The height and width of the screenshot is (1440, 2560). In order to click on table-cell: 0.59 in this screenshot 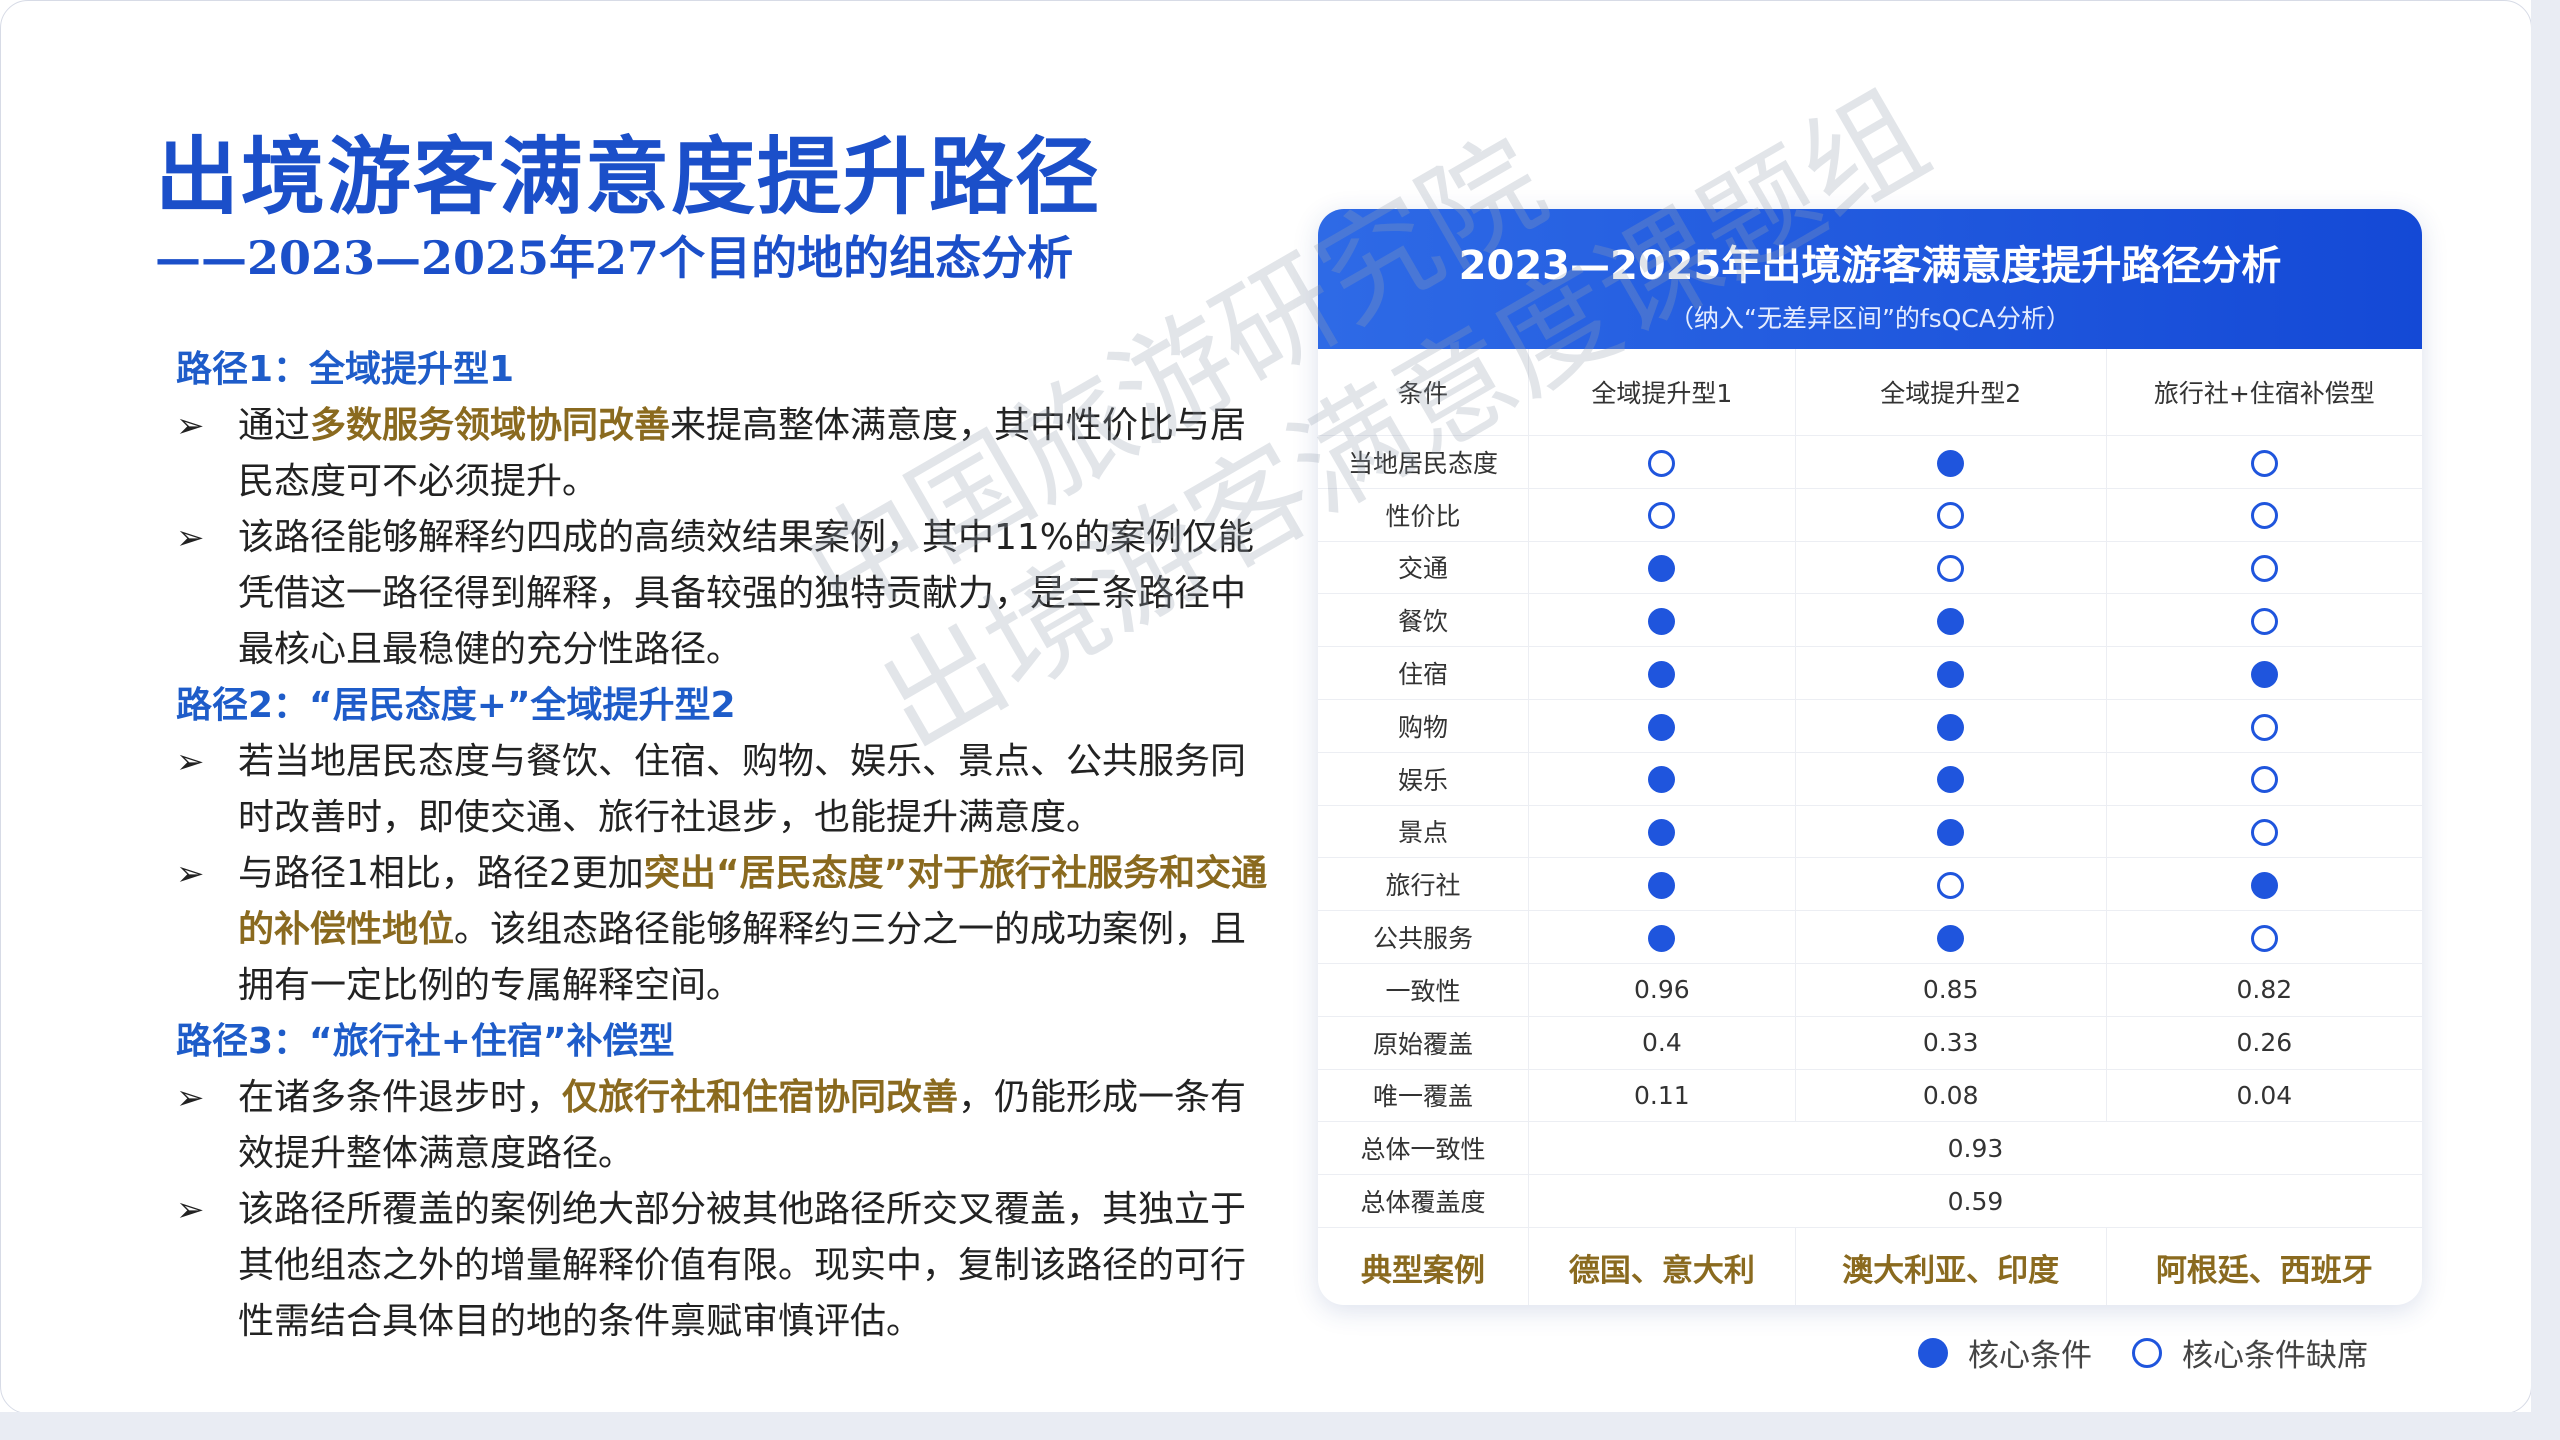, I will do `click(1975, 1201)`.